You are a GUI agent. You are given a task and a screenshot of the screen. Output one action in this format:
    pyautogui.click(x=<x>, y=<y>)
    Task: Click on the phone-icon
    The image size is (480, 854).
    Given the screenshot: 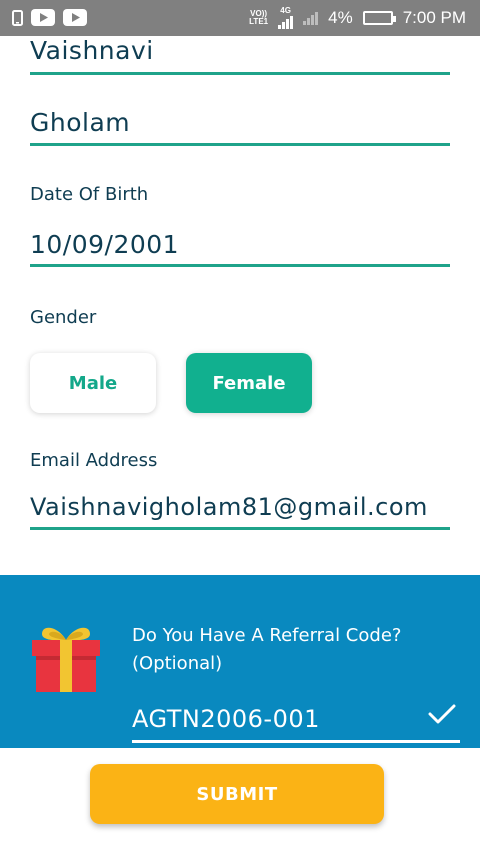 What is the action you would take?
    pyautogui.click(x=17, y=17)
    